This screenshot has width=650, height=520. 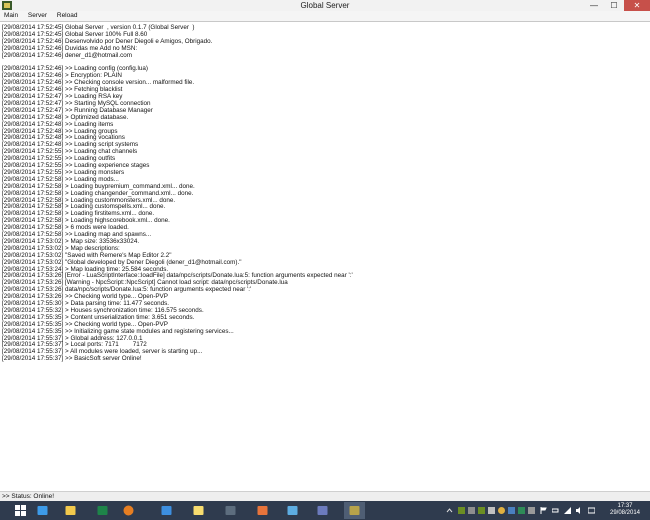 What do you see at coordinates (637, 5) in the screenshot?
I see `close-button: ✕` at bounding box center [637, 5].